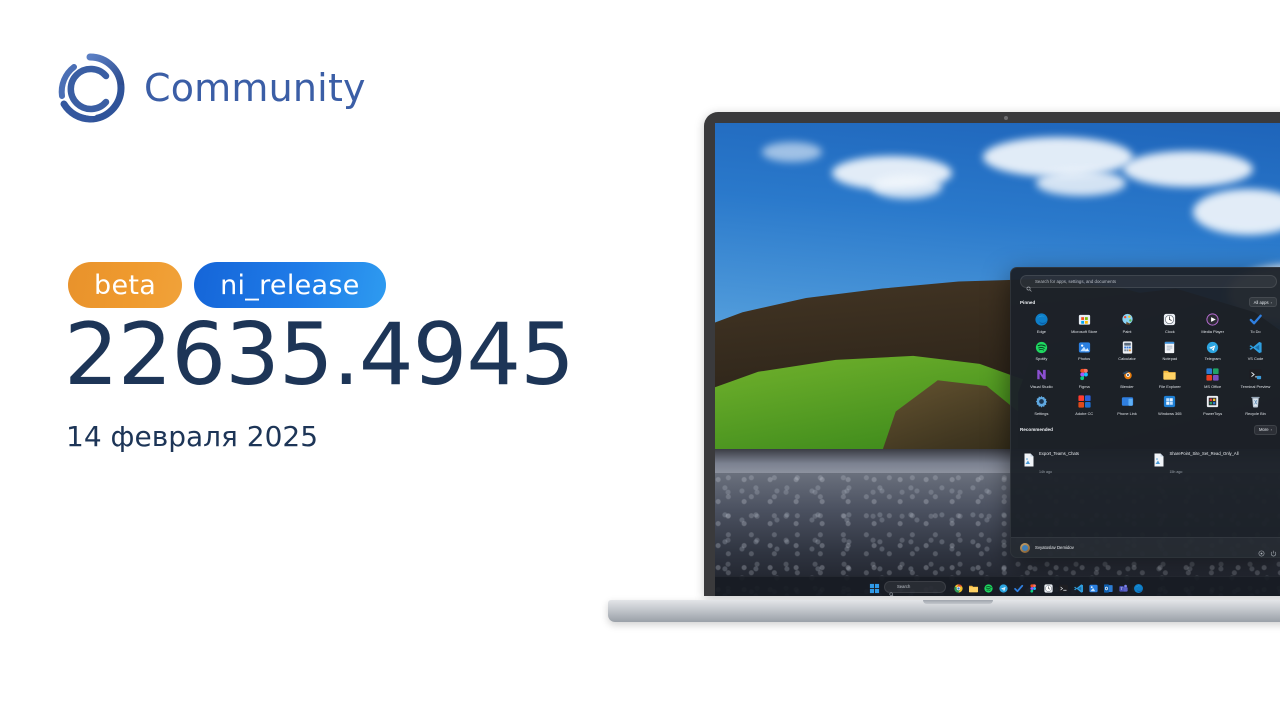  What do you see at coordinates (1170, 359) in the screenshot?
I see `app-label: Notepad` at bounding box center [1170, 359].